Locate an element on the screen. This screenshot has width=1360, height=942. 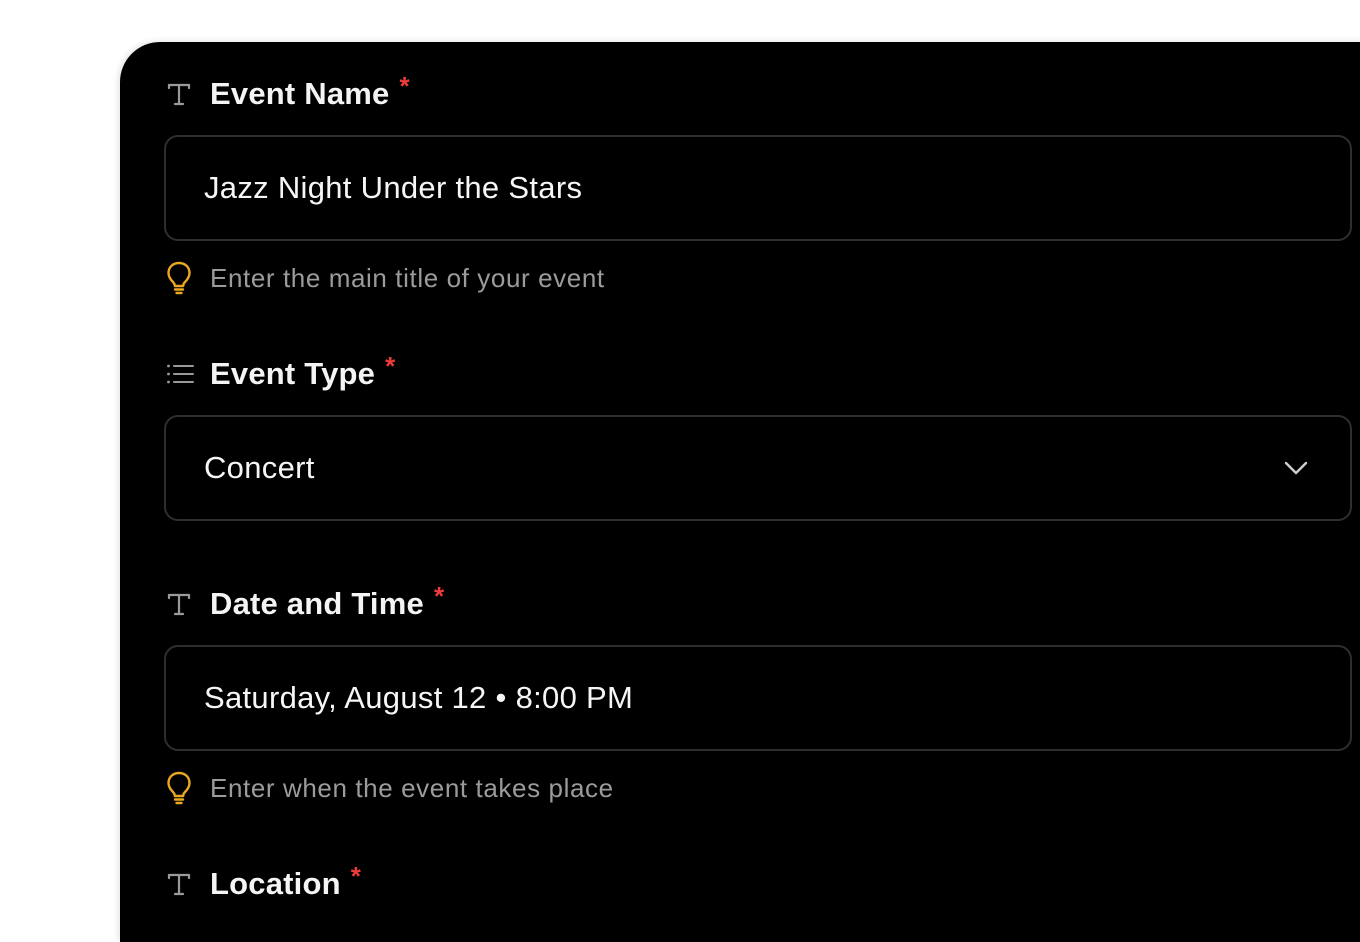
location-label: Location is located at coordinates (275, 883).